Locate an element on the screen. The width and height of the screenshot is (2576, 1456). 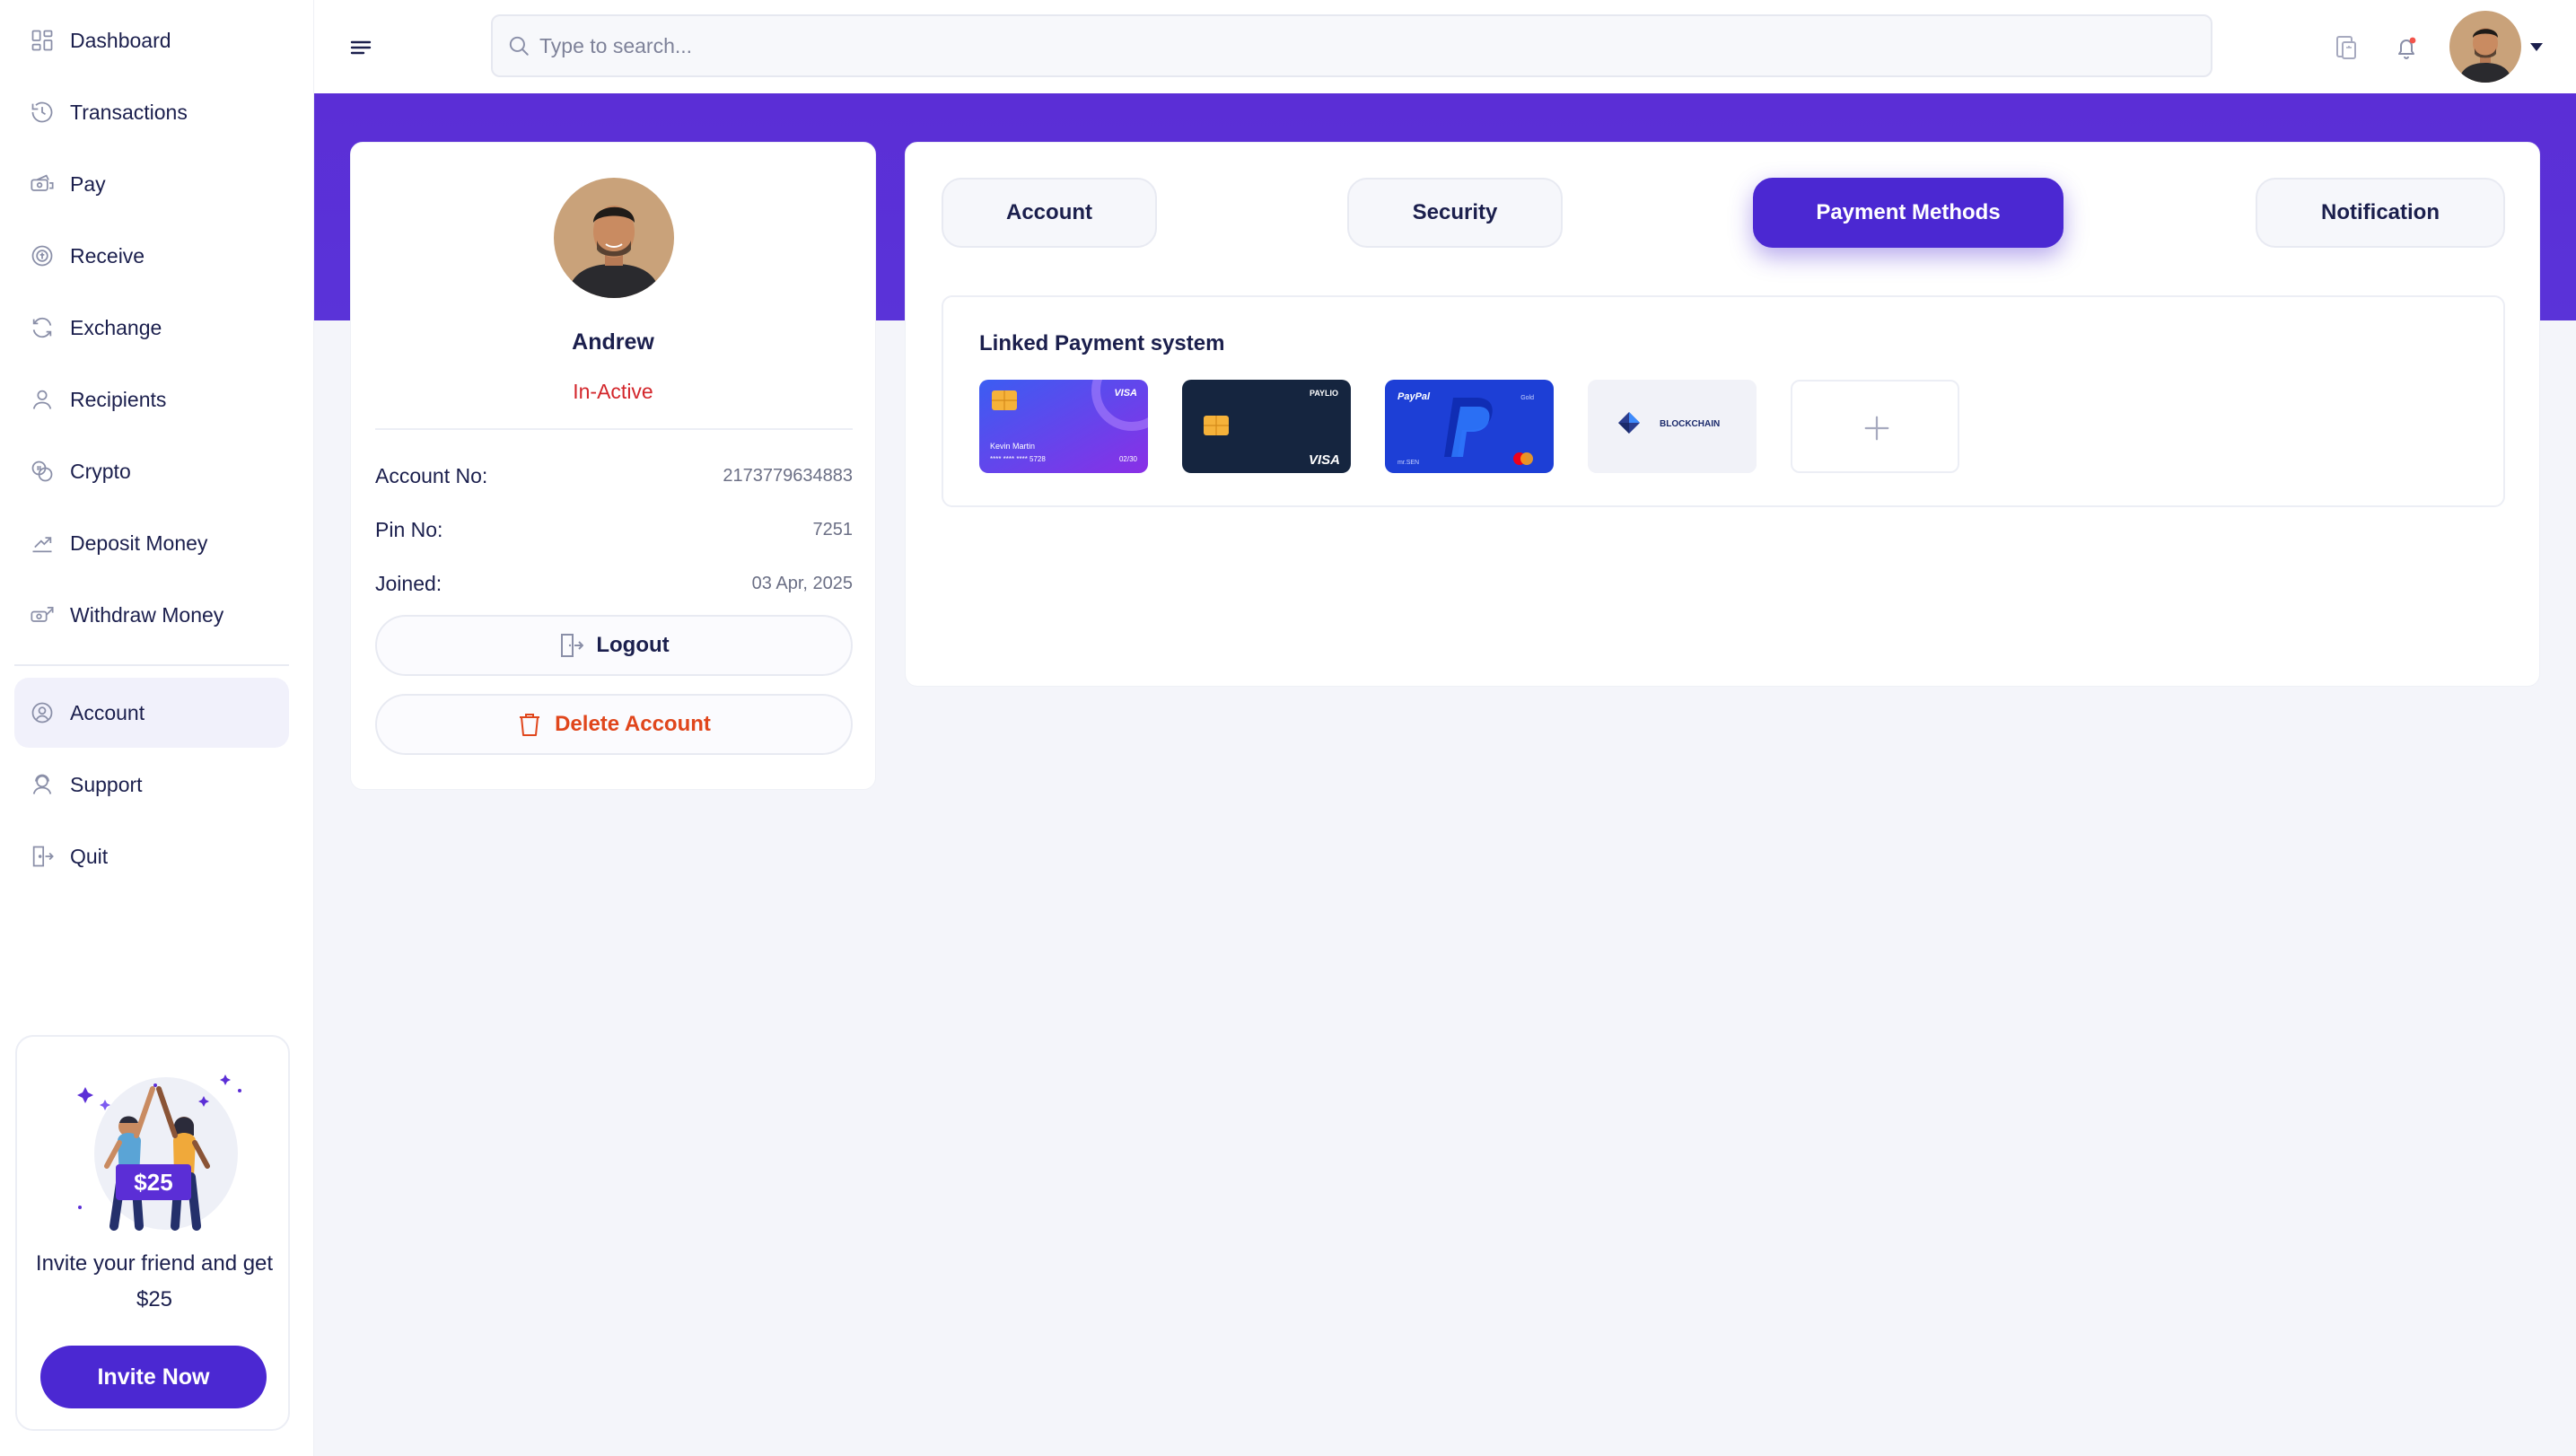
sidebar-item-account: Account is located at coordinates (151, 713).